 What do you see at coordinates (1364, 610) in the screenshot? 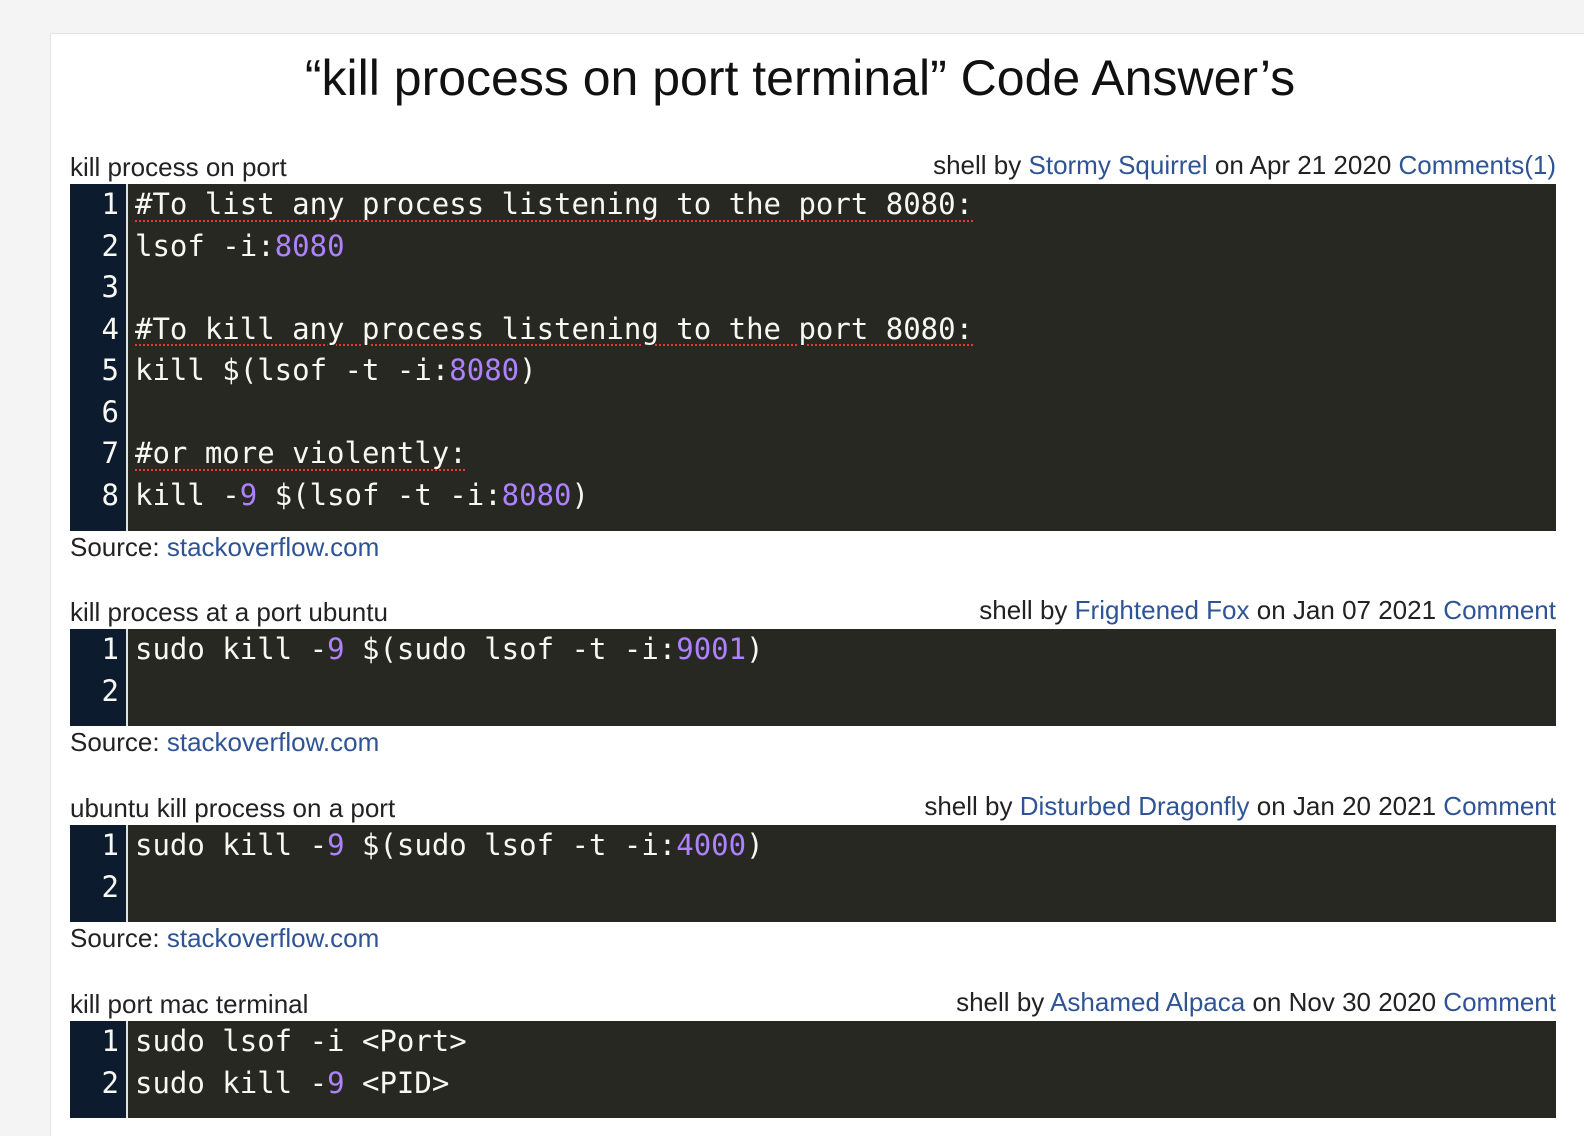
I see `post-date: Jan 07 2021` at bounding box center [1364, 610].